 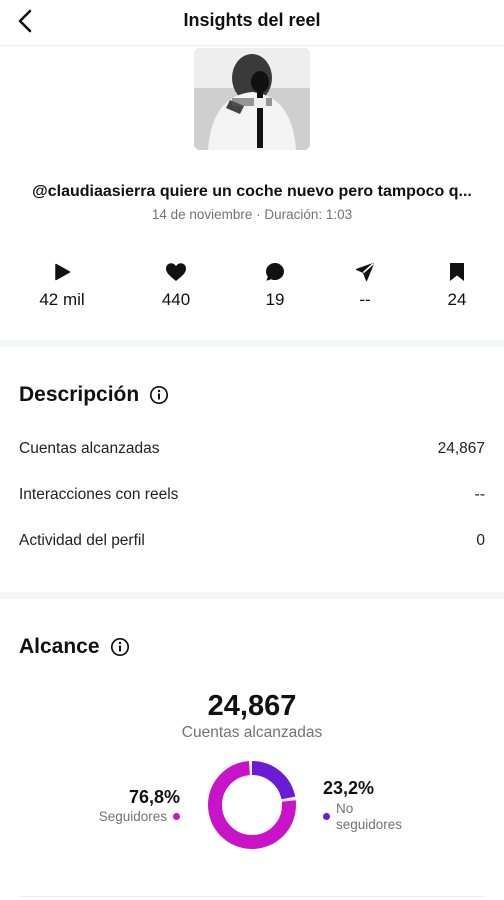 What do you see at coordinates (365, 299) in the screenshot?
I see `stat-shares-value: --` at bounding box center [365, 299].